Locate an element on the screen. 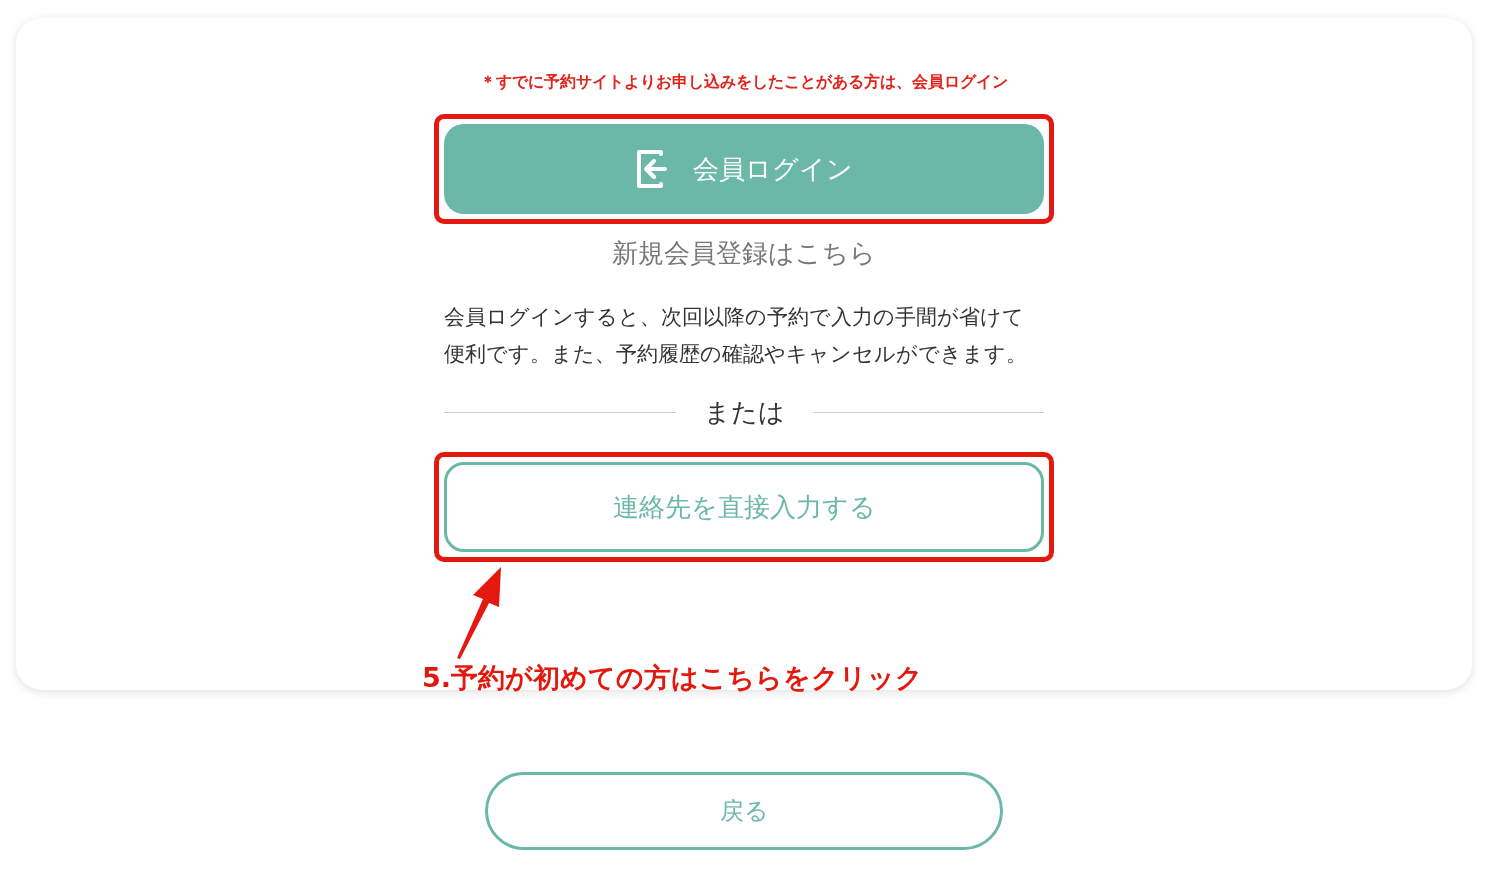 This screenshot has width=1488, height=872. register-link: 新規会員登録はこちら is located at coordinates (744, 253).